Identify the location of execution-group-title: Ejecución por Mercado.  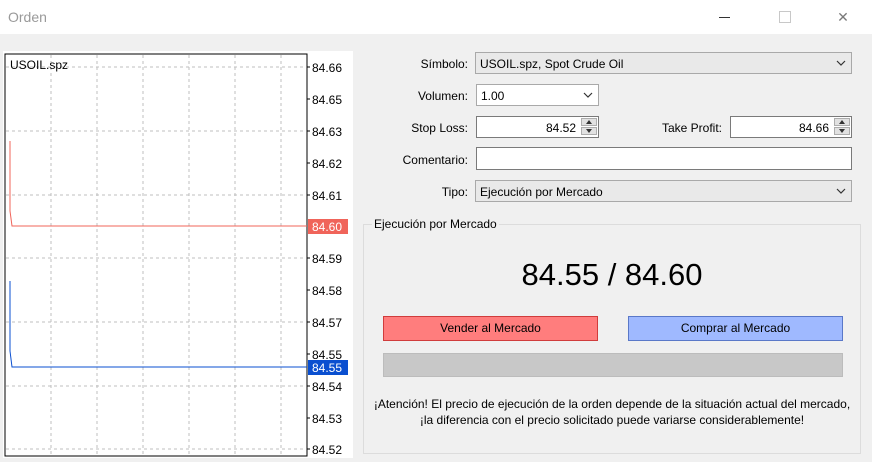
(435, 224).